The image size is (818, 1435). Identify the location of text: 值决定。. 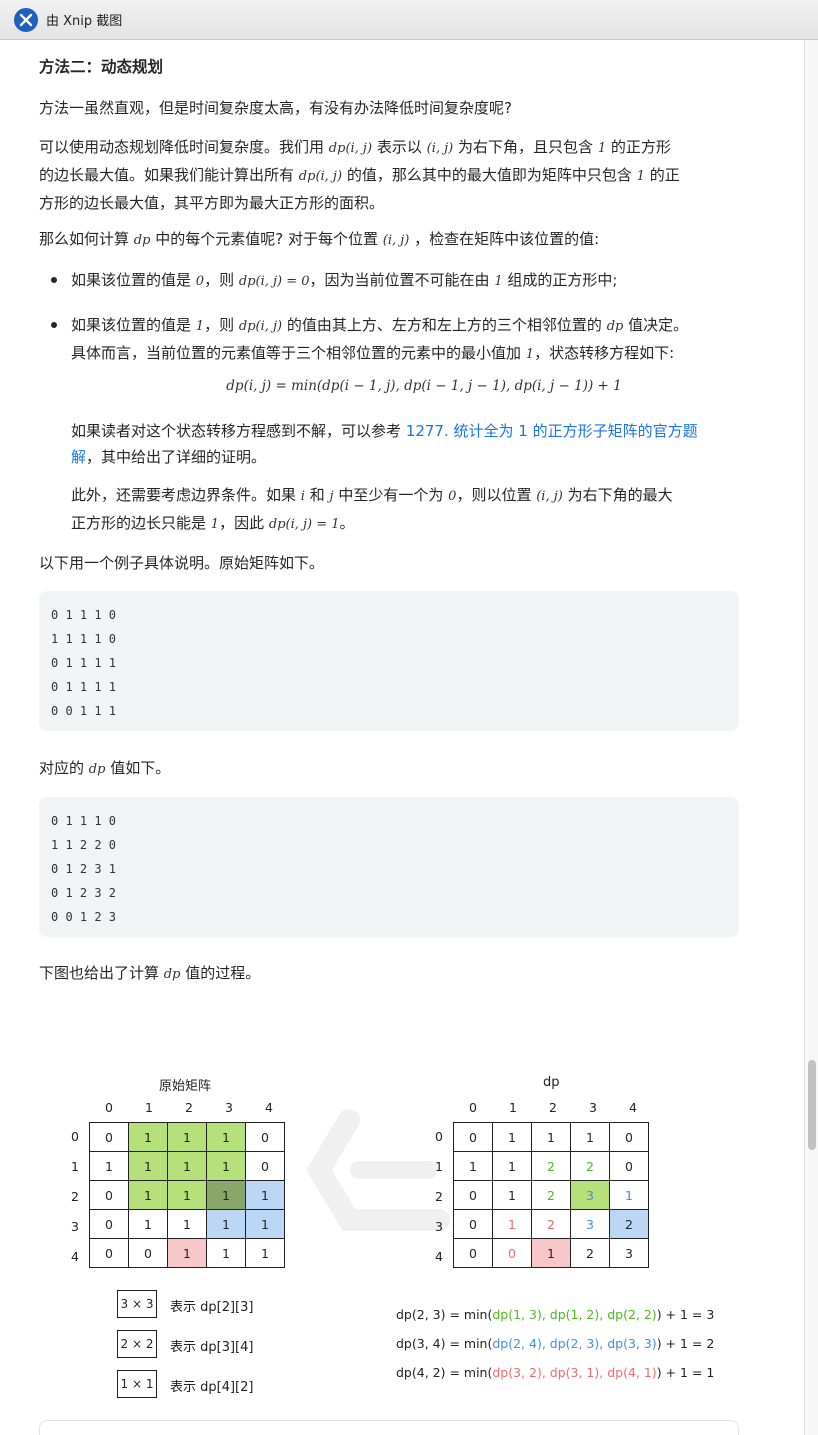
(658, 325).